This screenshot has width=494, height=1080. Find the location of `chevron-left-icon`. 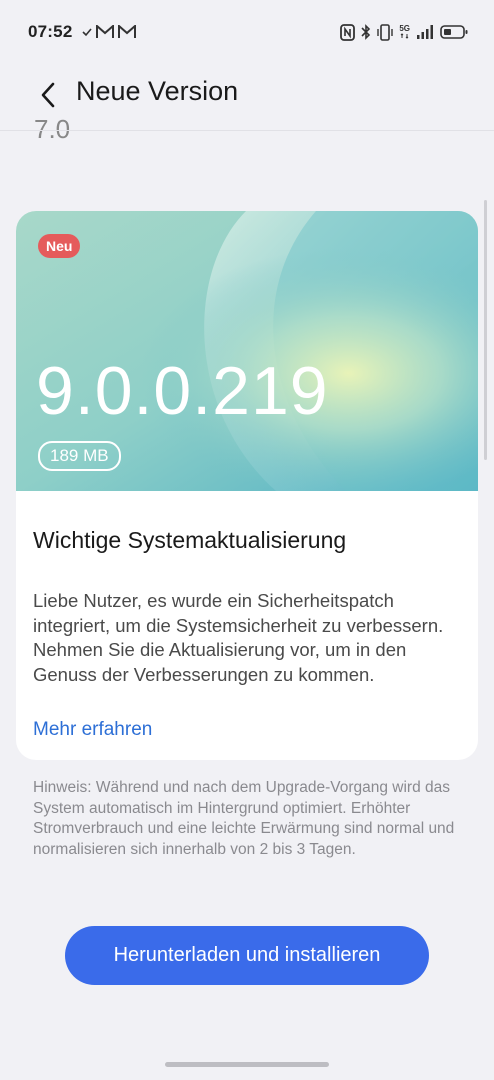

chevron-left-icon is located at coordinates (48, 95).